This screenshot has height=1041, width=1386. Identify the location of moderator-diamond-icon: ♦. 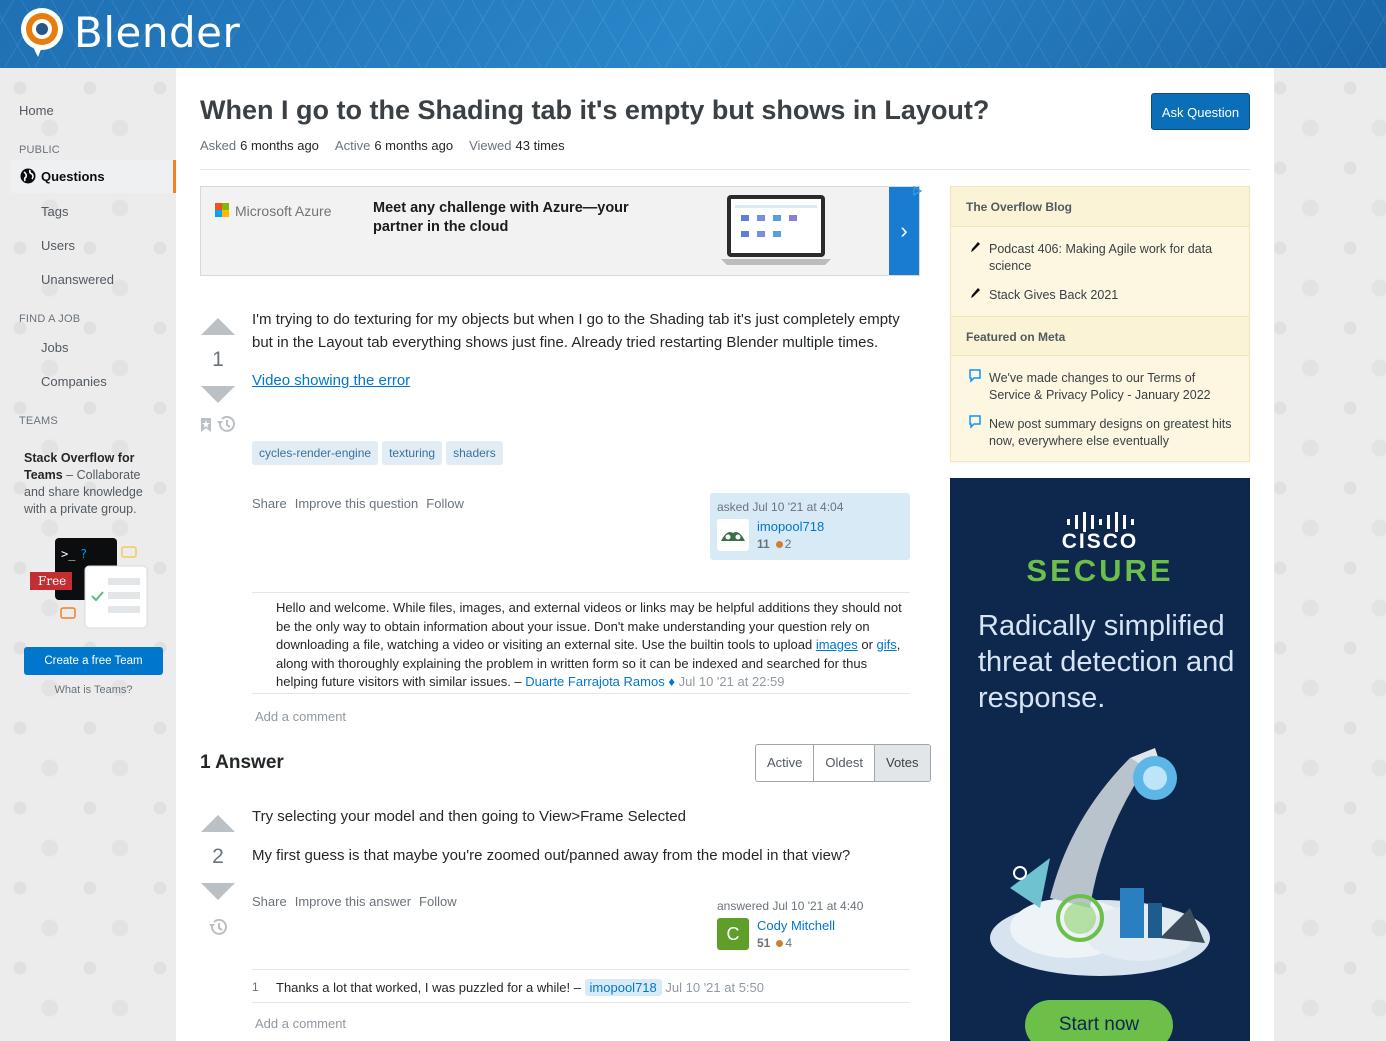
(671, 681).